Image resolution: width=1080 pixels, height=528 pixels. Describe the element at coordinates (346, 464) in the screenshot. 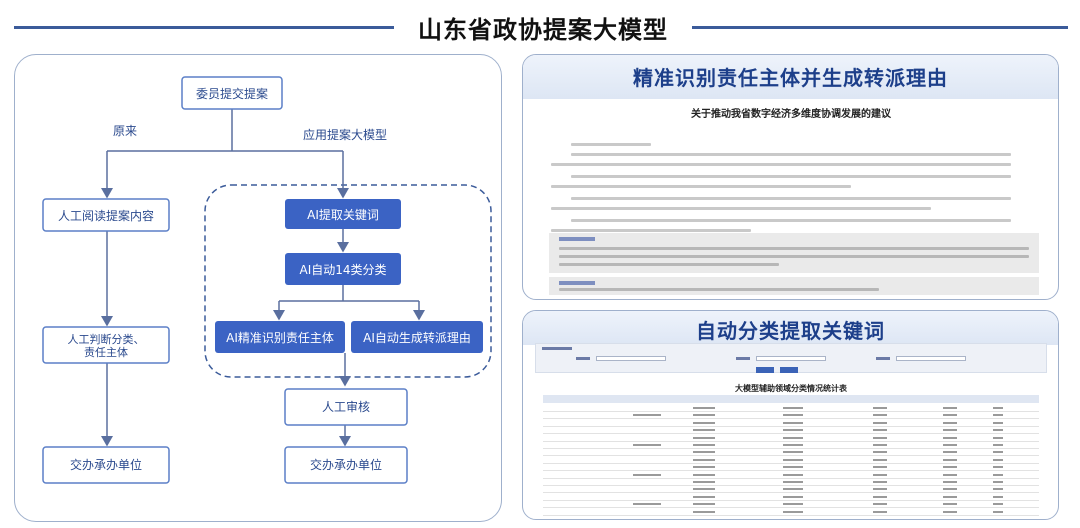

I see `assign-right-label: 交办承办单位` at that location.